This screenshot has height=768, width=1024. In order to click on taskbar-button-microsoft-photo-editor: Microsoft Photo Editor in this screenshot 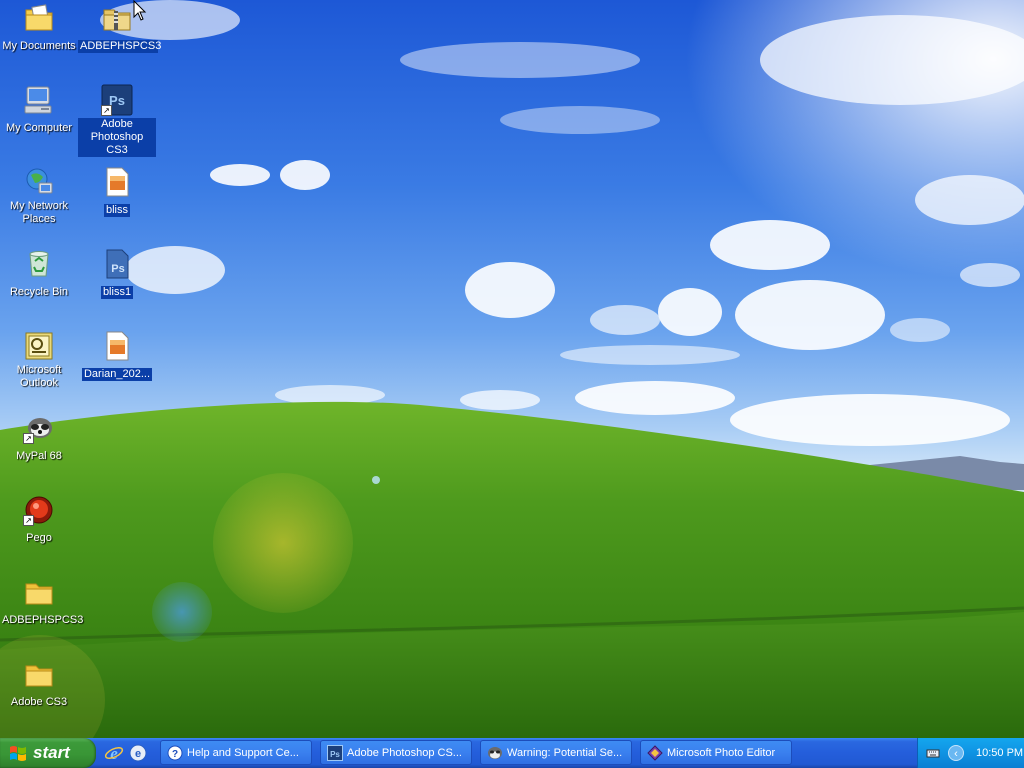, I will do `click(716, 752)`.